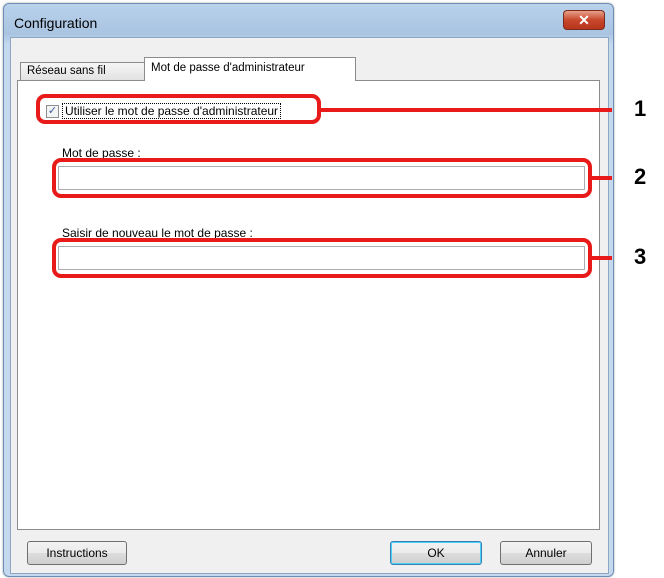 This screenshot has width=664, height=578. Describe the element at coordinates (546, 553) in the screenshot. I see `cancel-button: Annuler` at that location.